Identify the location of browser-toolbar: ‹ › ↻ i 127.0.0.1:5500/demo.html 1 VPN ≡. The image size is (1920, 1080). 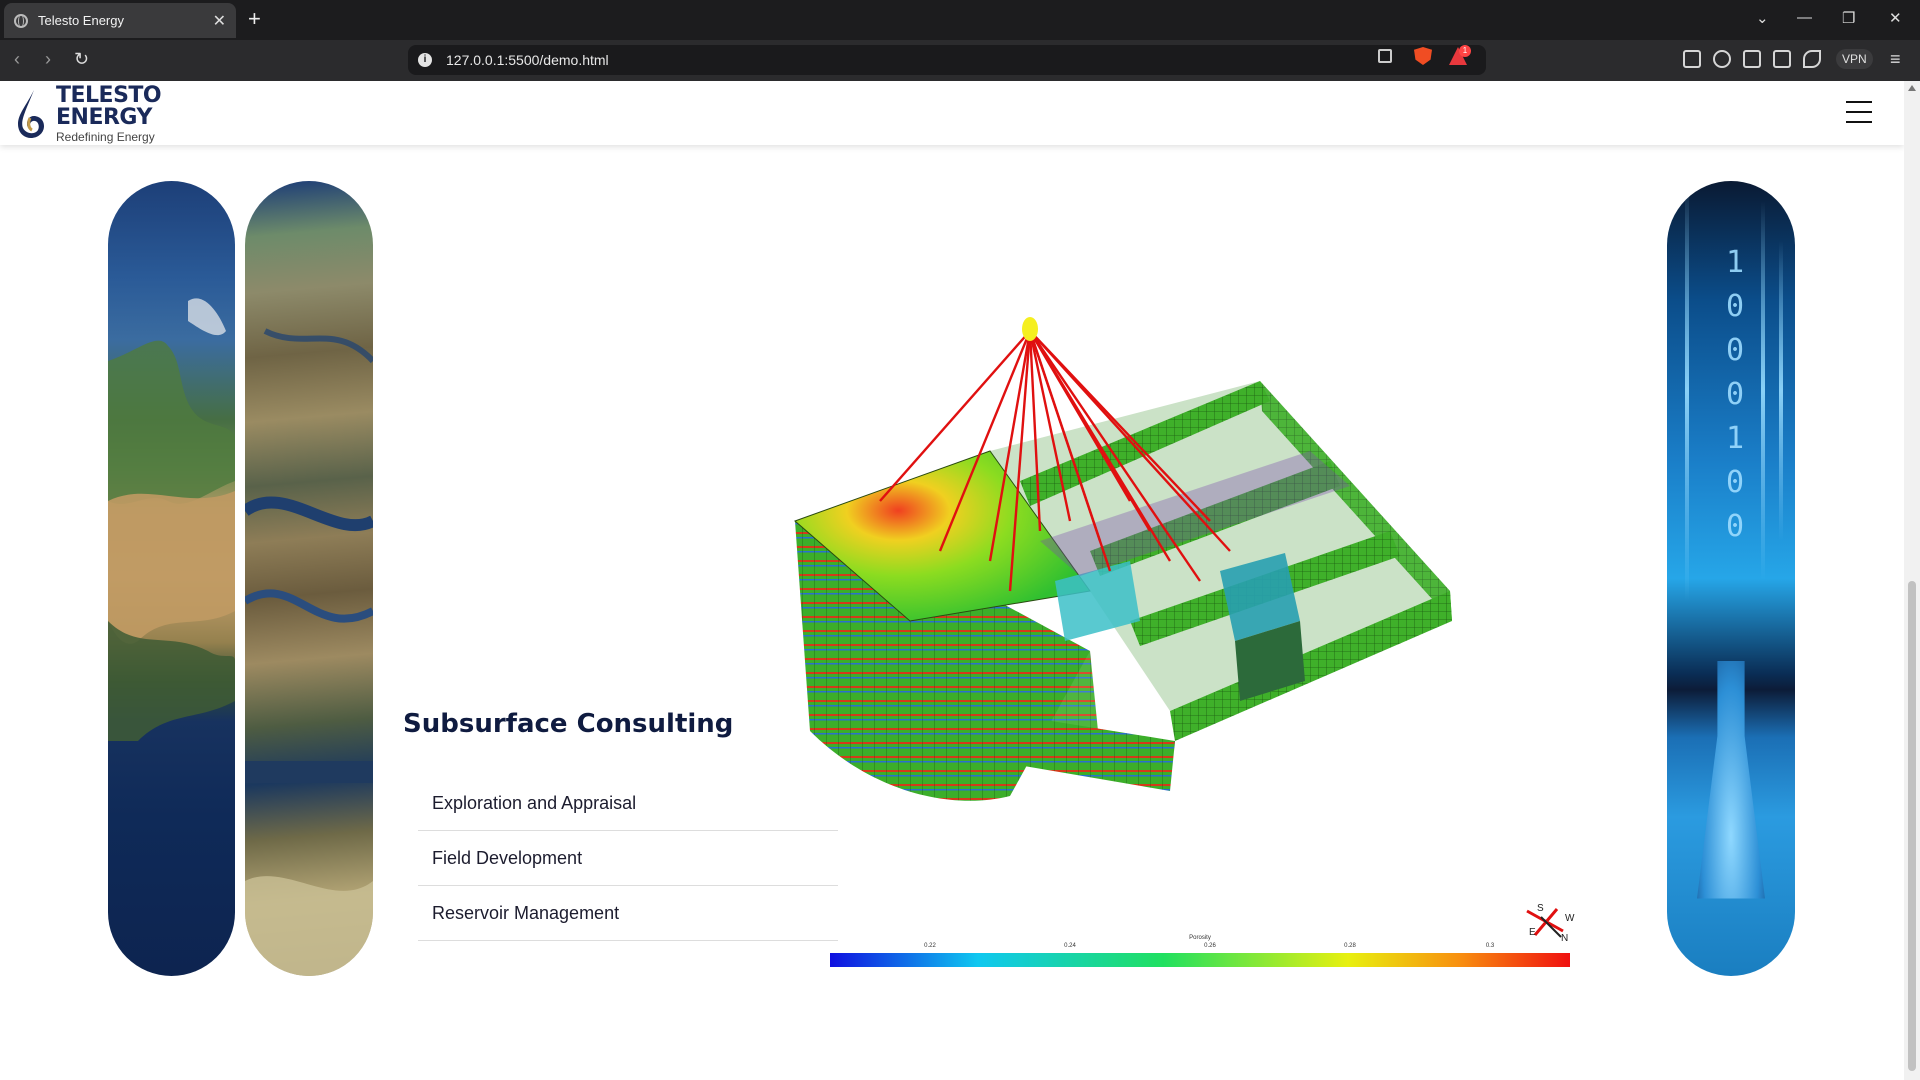
(960, 60).